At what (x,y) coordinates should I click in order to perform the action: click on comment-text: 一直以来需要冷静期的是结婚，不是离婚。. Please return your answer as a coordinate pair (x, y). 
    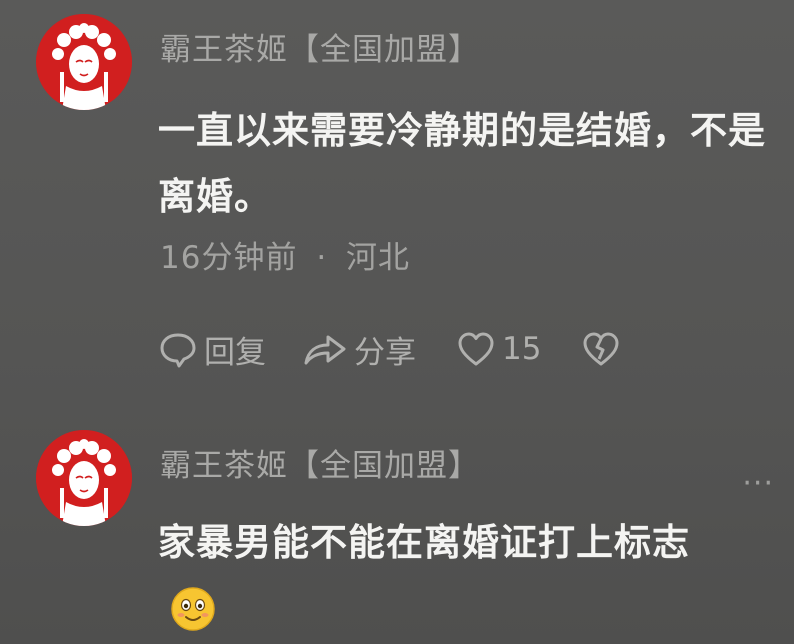
    Looking at the image, I should click on (462, 163).